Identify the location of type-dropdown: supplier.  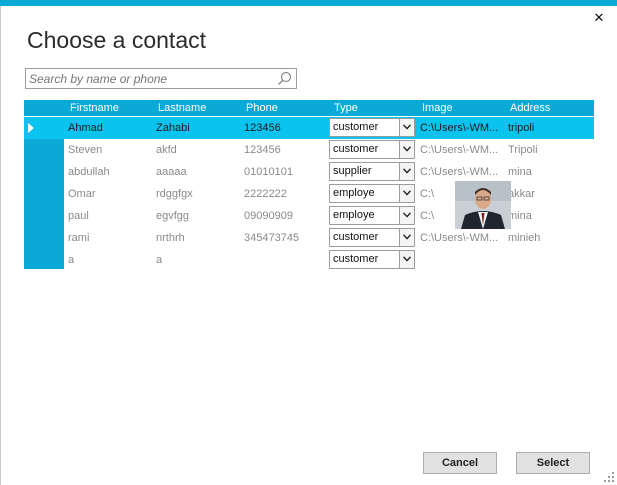
(372, 171).